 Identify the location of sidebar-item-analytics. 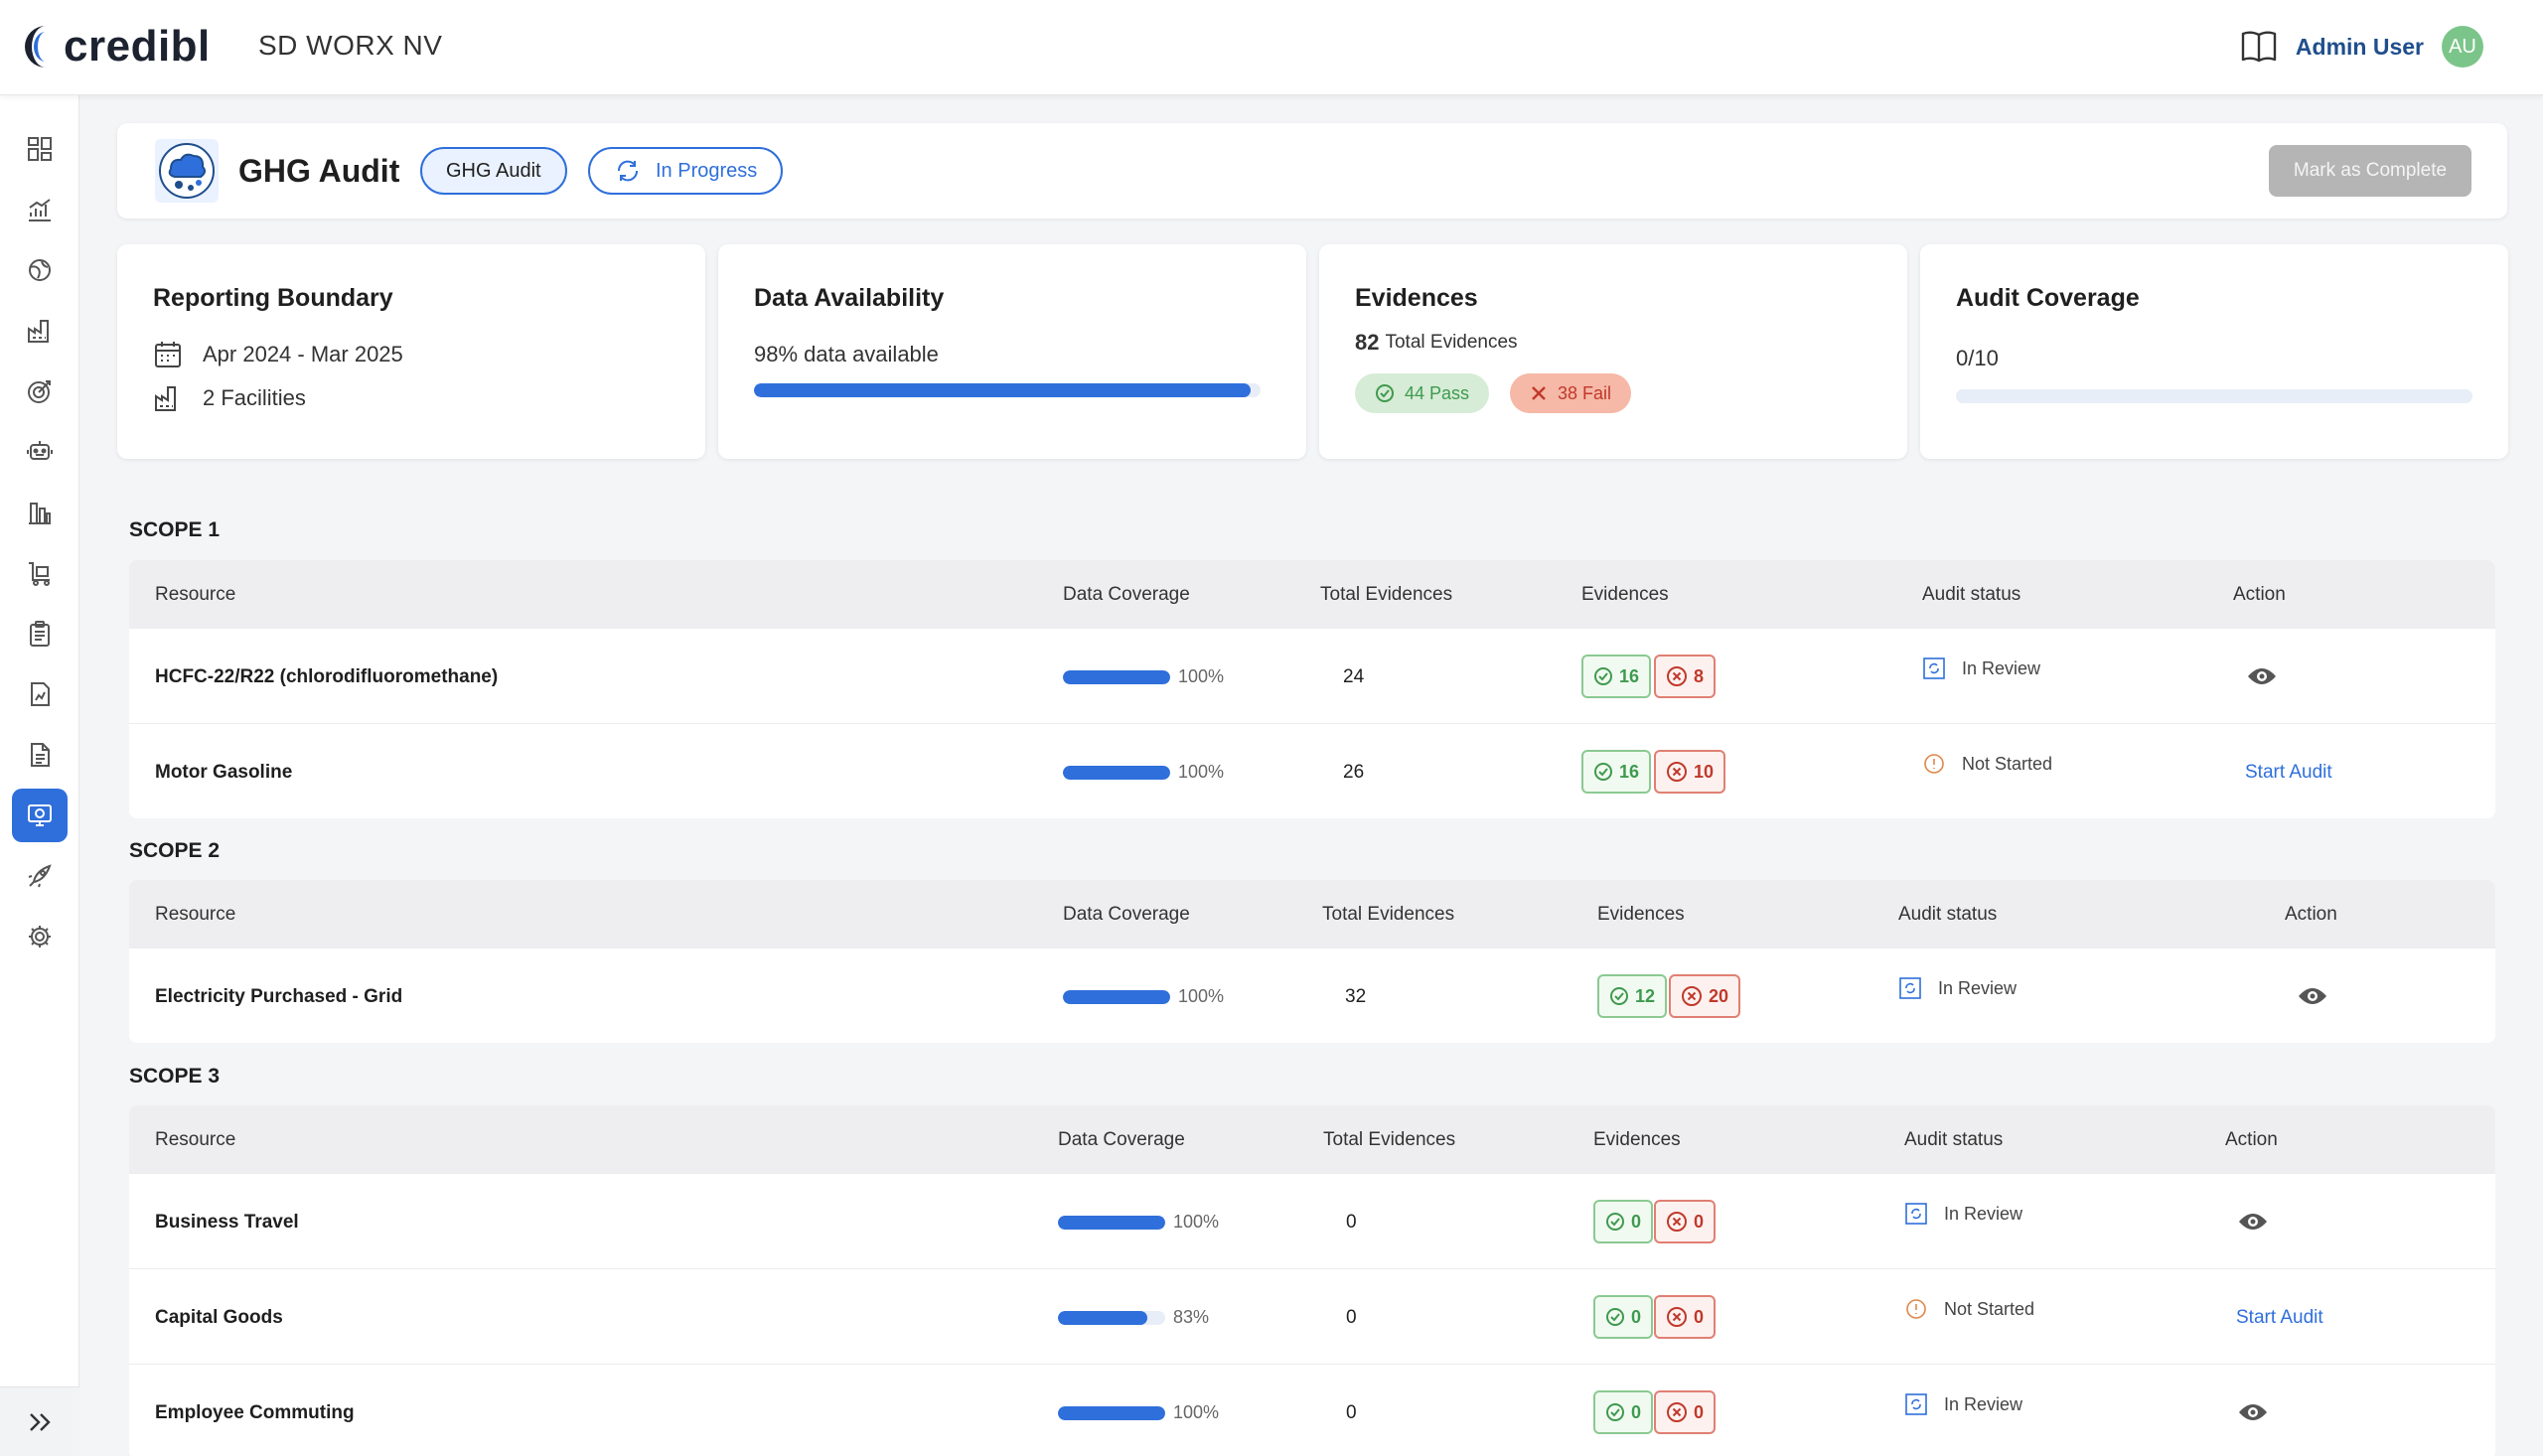
(40, 210).